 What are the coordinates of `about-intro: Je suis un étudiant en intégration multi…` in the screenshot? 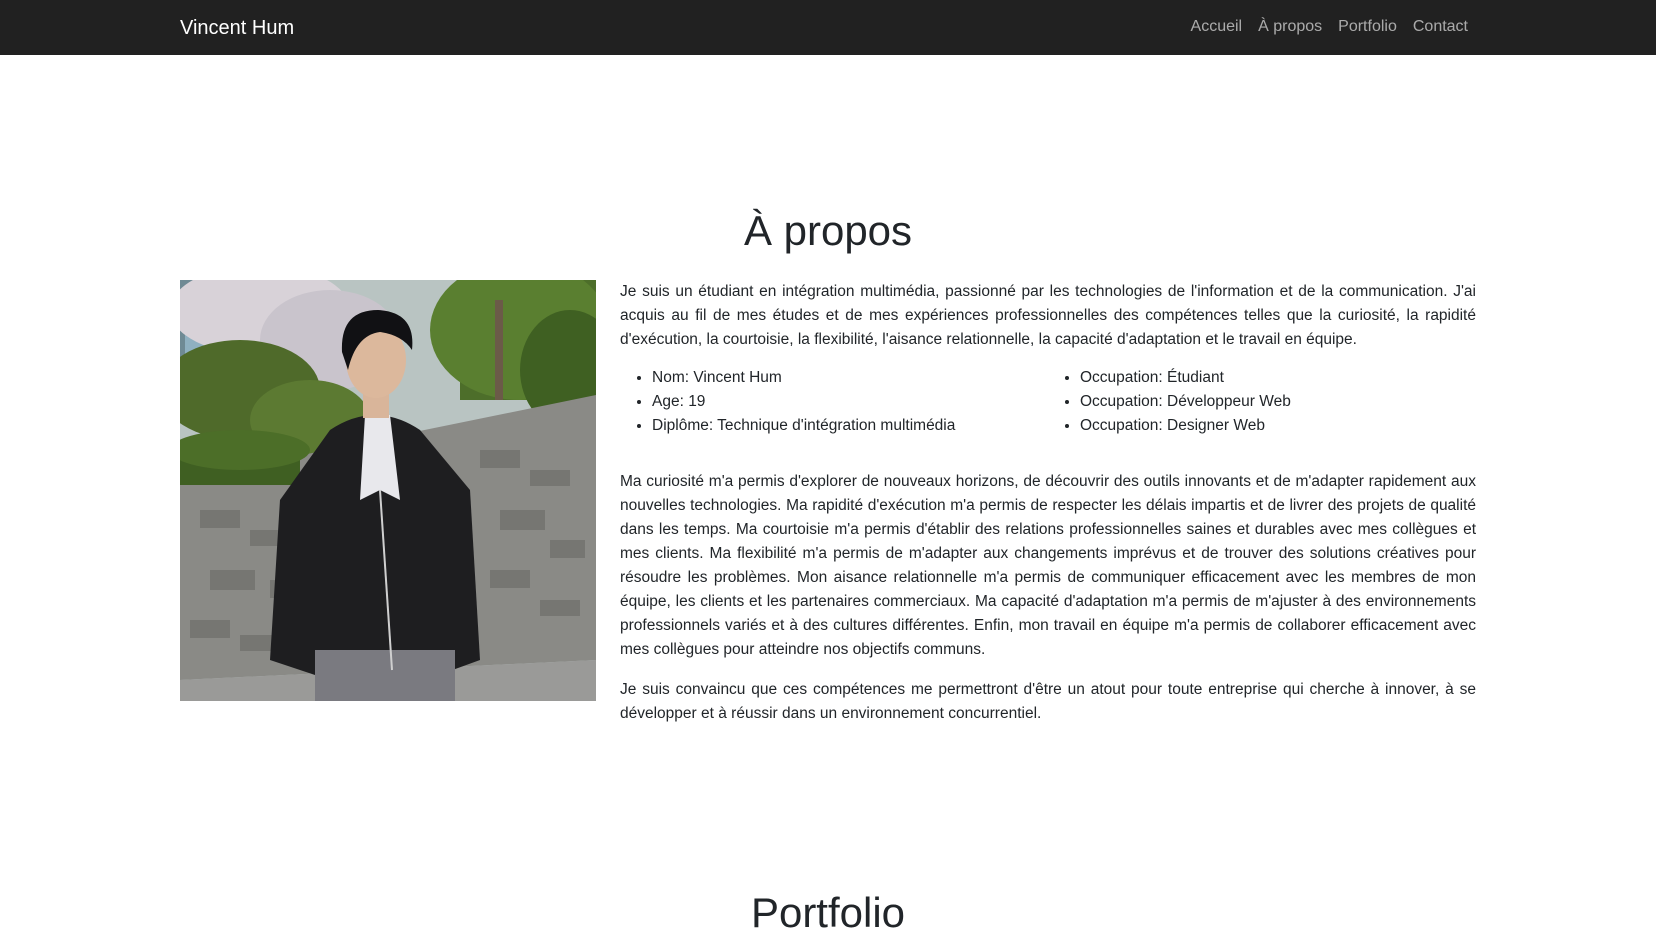 It's located at (1048, 315).